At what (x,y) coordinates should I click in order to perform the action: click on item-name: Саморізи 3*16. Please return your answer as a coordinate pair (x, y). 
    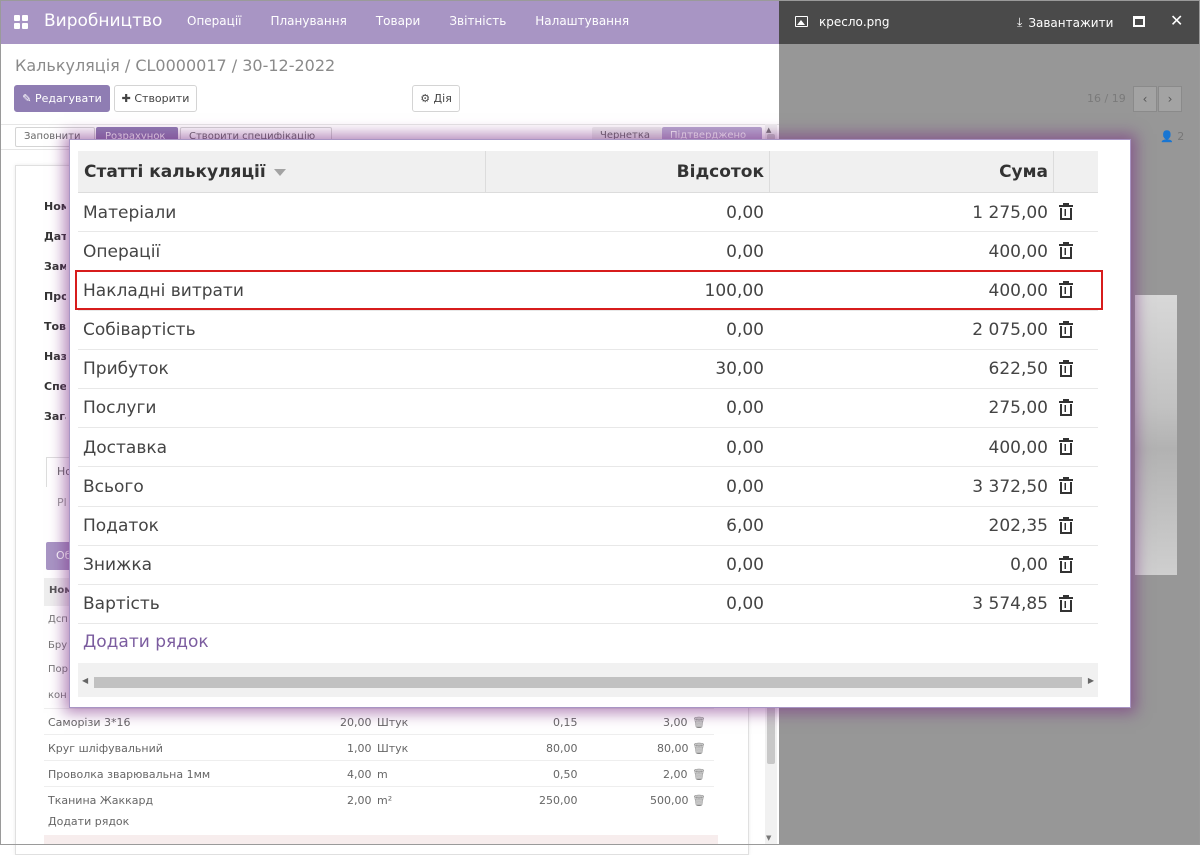
    Looking at the image, I should click on (89, 722).